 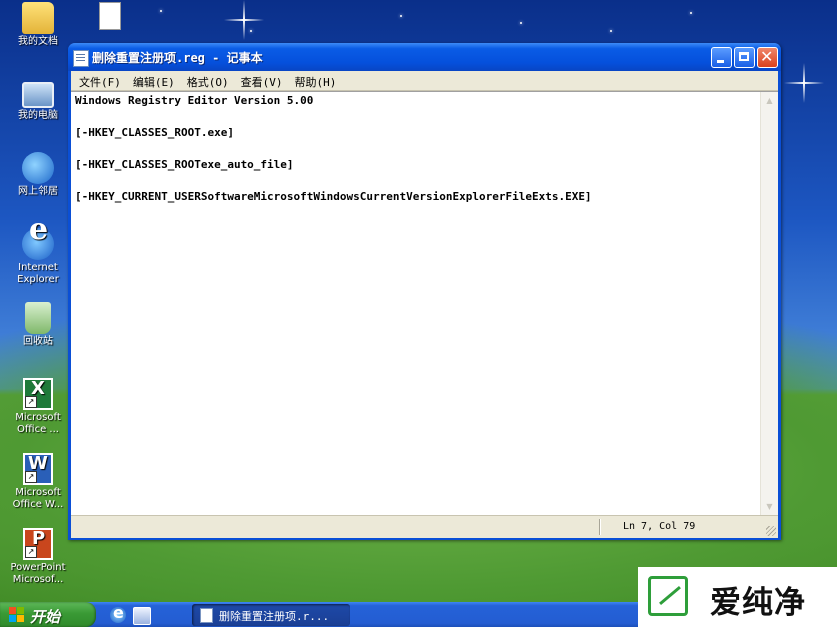 I want to click on desktop-icon-label: Internet Explorer, so click(x=38, y=273).